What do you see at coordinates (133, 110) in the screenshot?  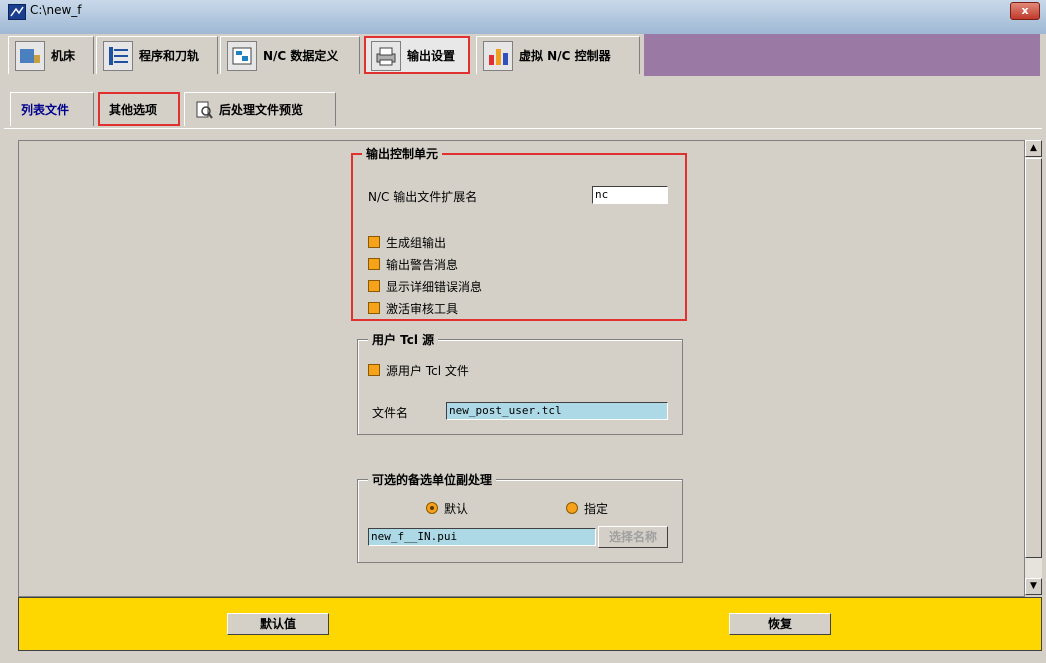 I see `subtab-other-options-label: 其他选项` at bounding box center [133, 110].